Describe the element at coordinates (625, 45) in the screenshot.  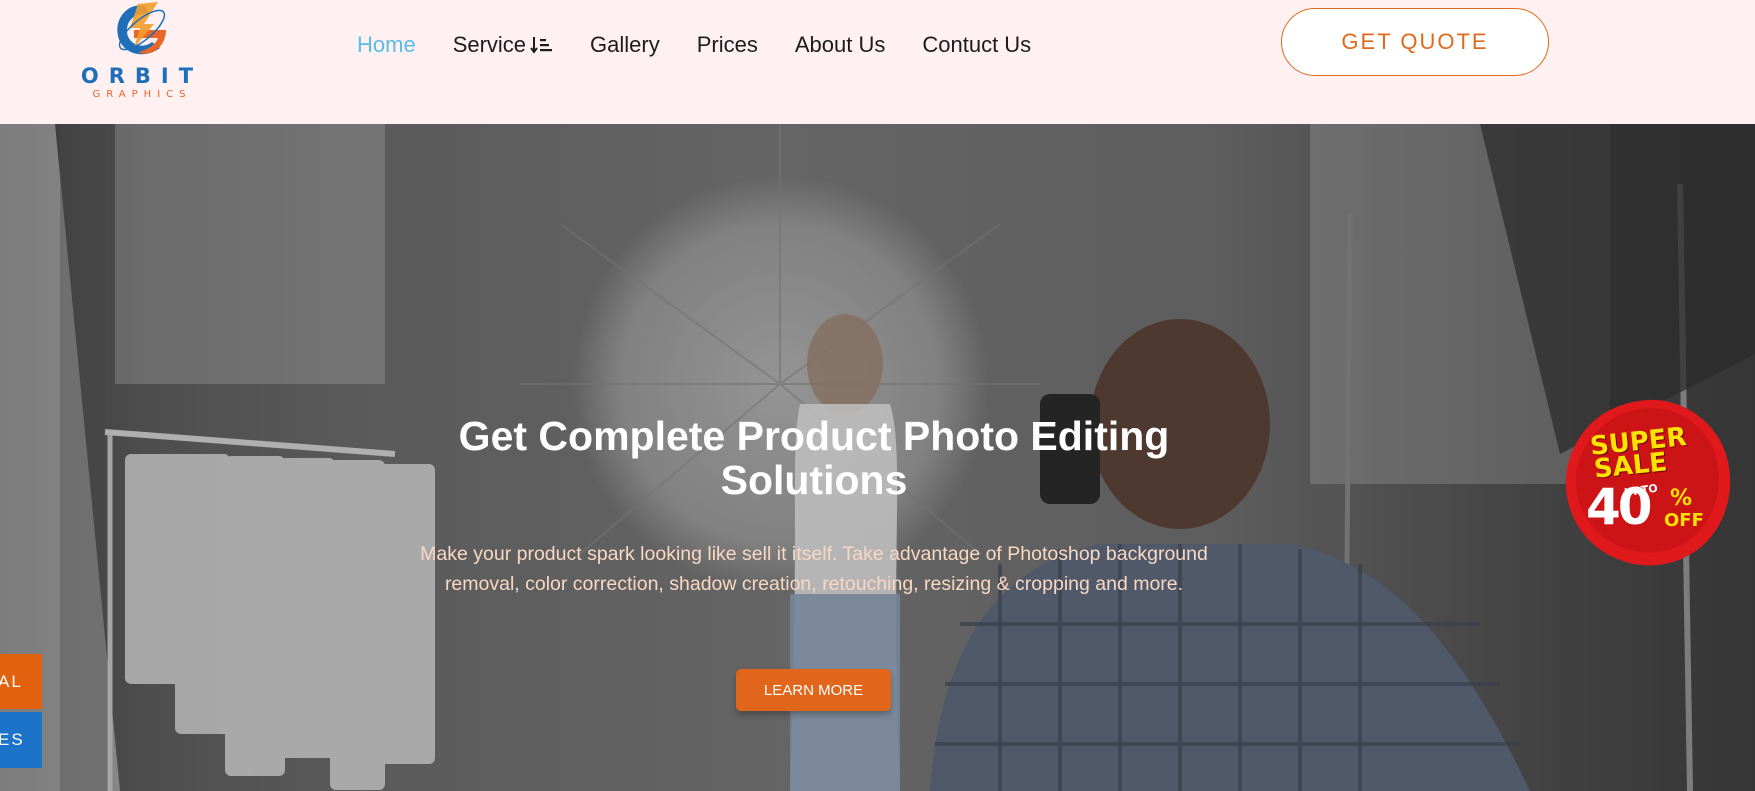
I see `nav-gallery: Gallery` at that location.